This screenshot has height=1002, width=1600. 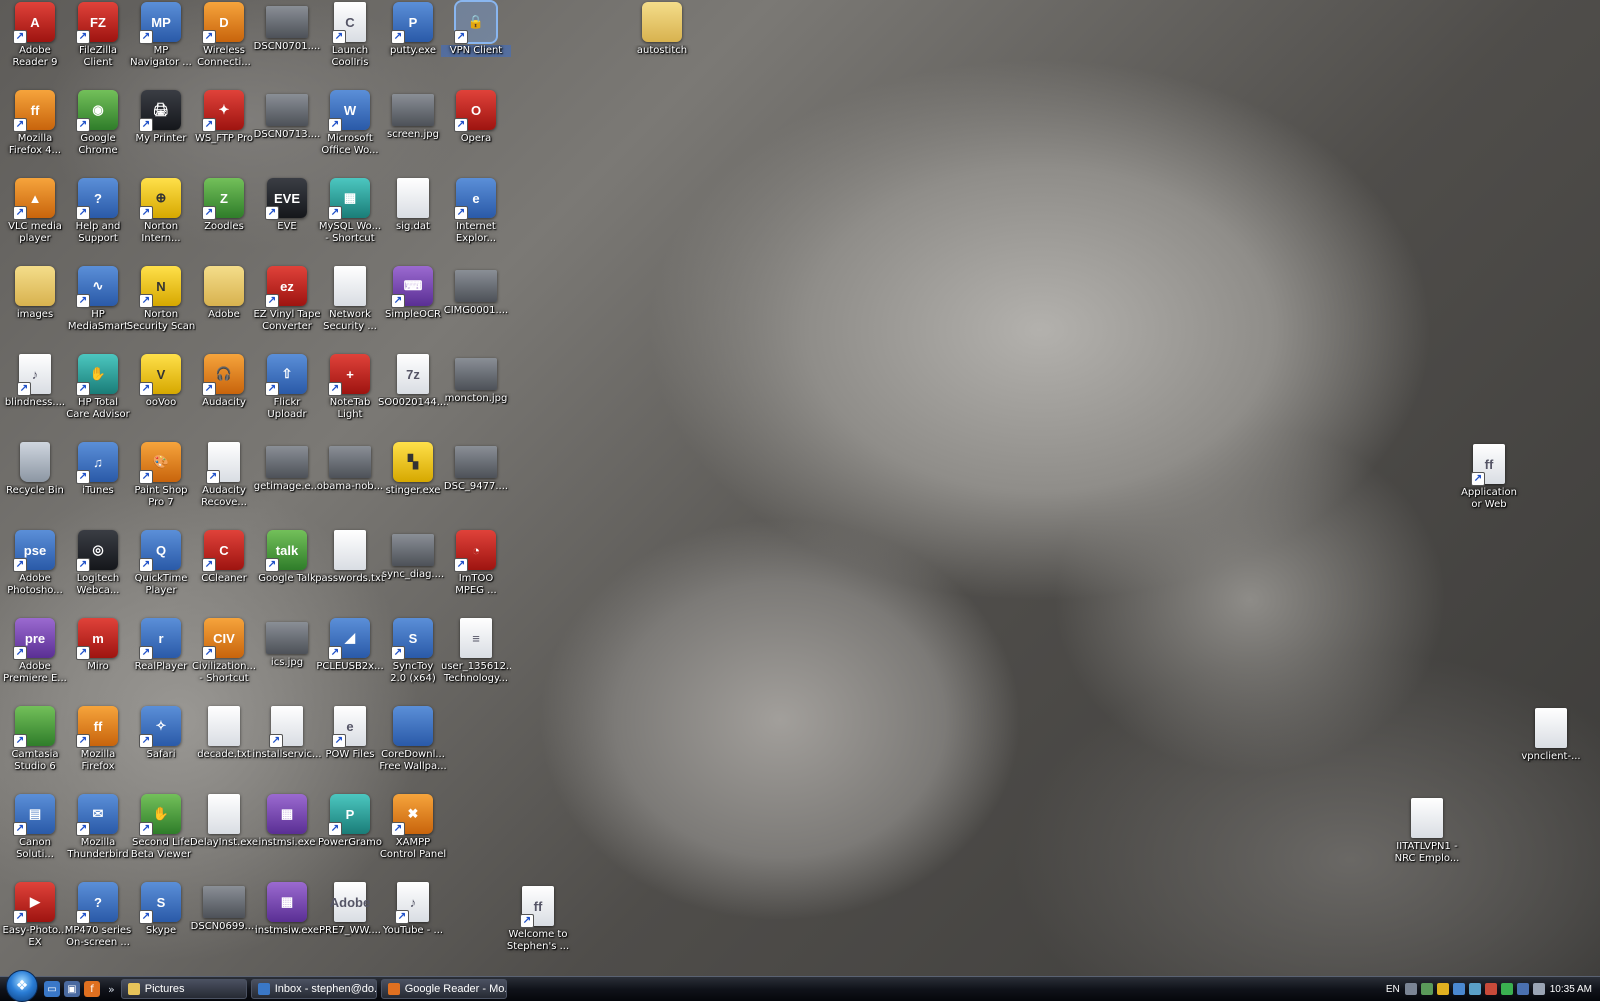 I want to click on desktop-icon: ✉ ↗ Mozilla Thunderbird, so click(x=98, y=827).